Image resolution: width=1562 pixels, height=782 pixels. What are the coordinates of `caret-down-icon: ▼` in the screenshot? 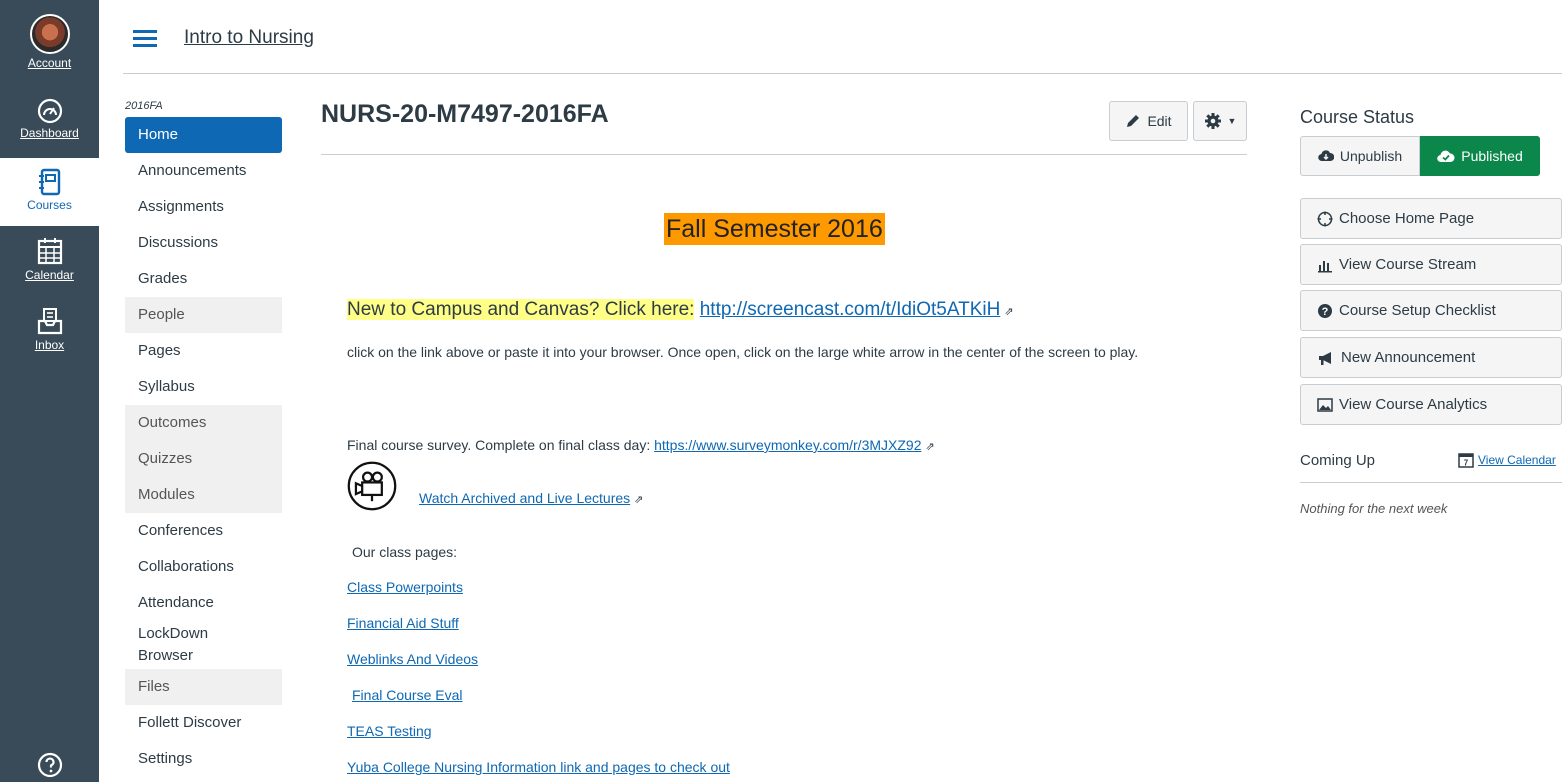 It's located at (1232, 121).